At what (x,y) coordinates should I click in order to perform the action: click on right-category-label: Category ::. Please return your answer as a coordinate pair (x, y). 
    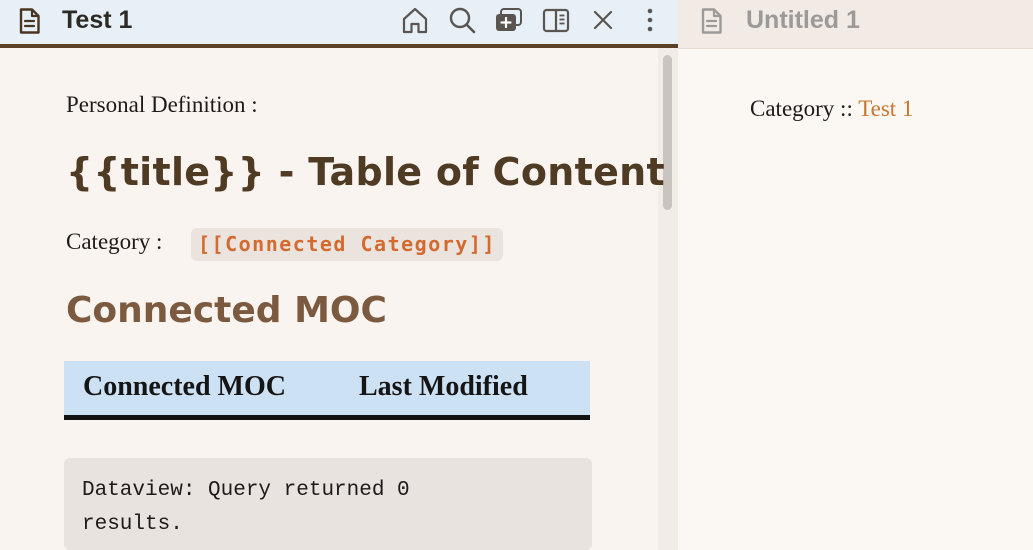
    Looking at the image, I should click on (801, 108).